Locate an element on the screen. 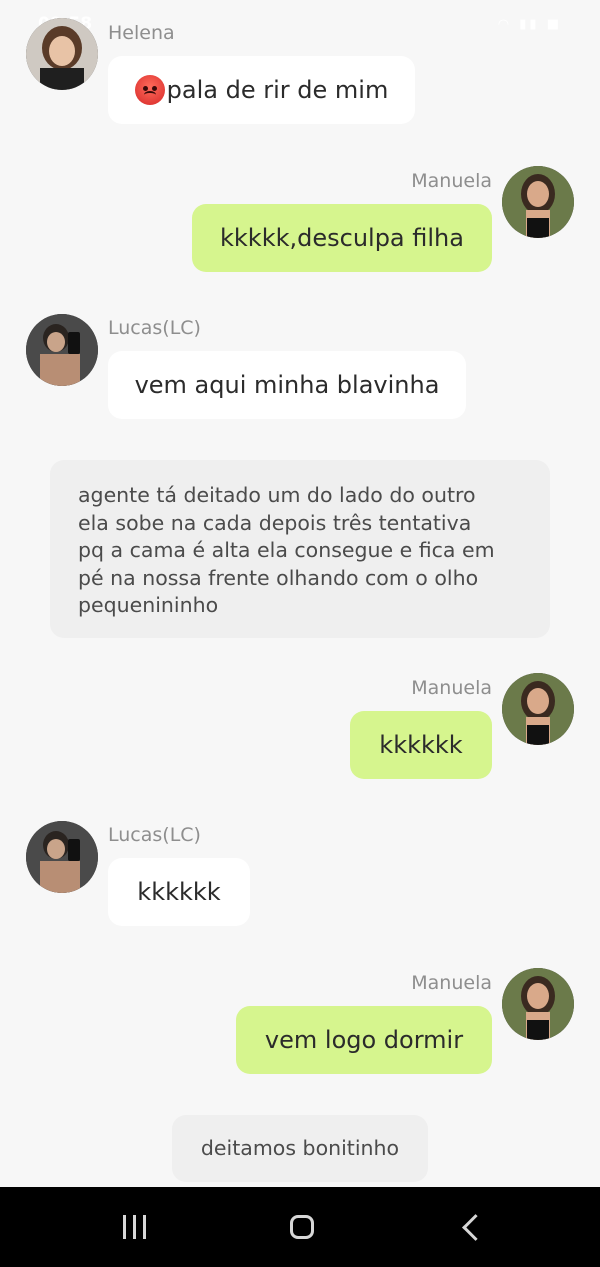 This screenshot has height=1267, width=600. recents-button is located at coordinates (134, 1227).